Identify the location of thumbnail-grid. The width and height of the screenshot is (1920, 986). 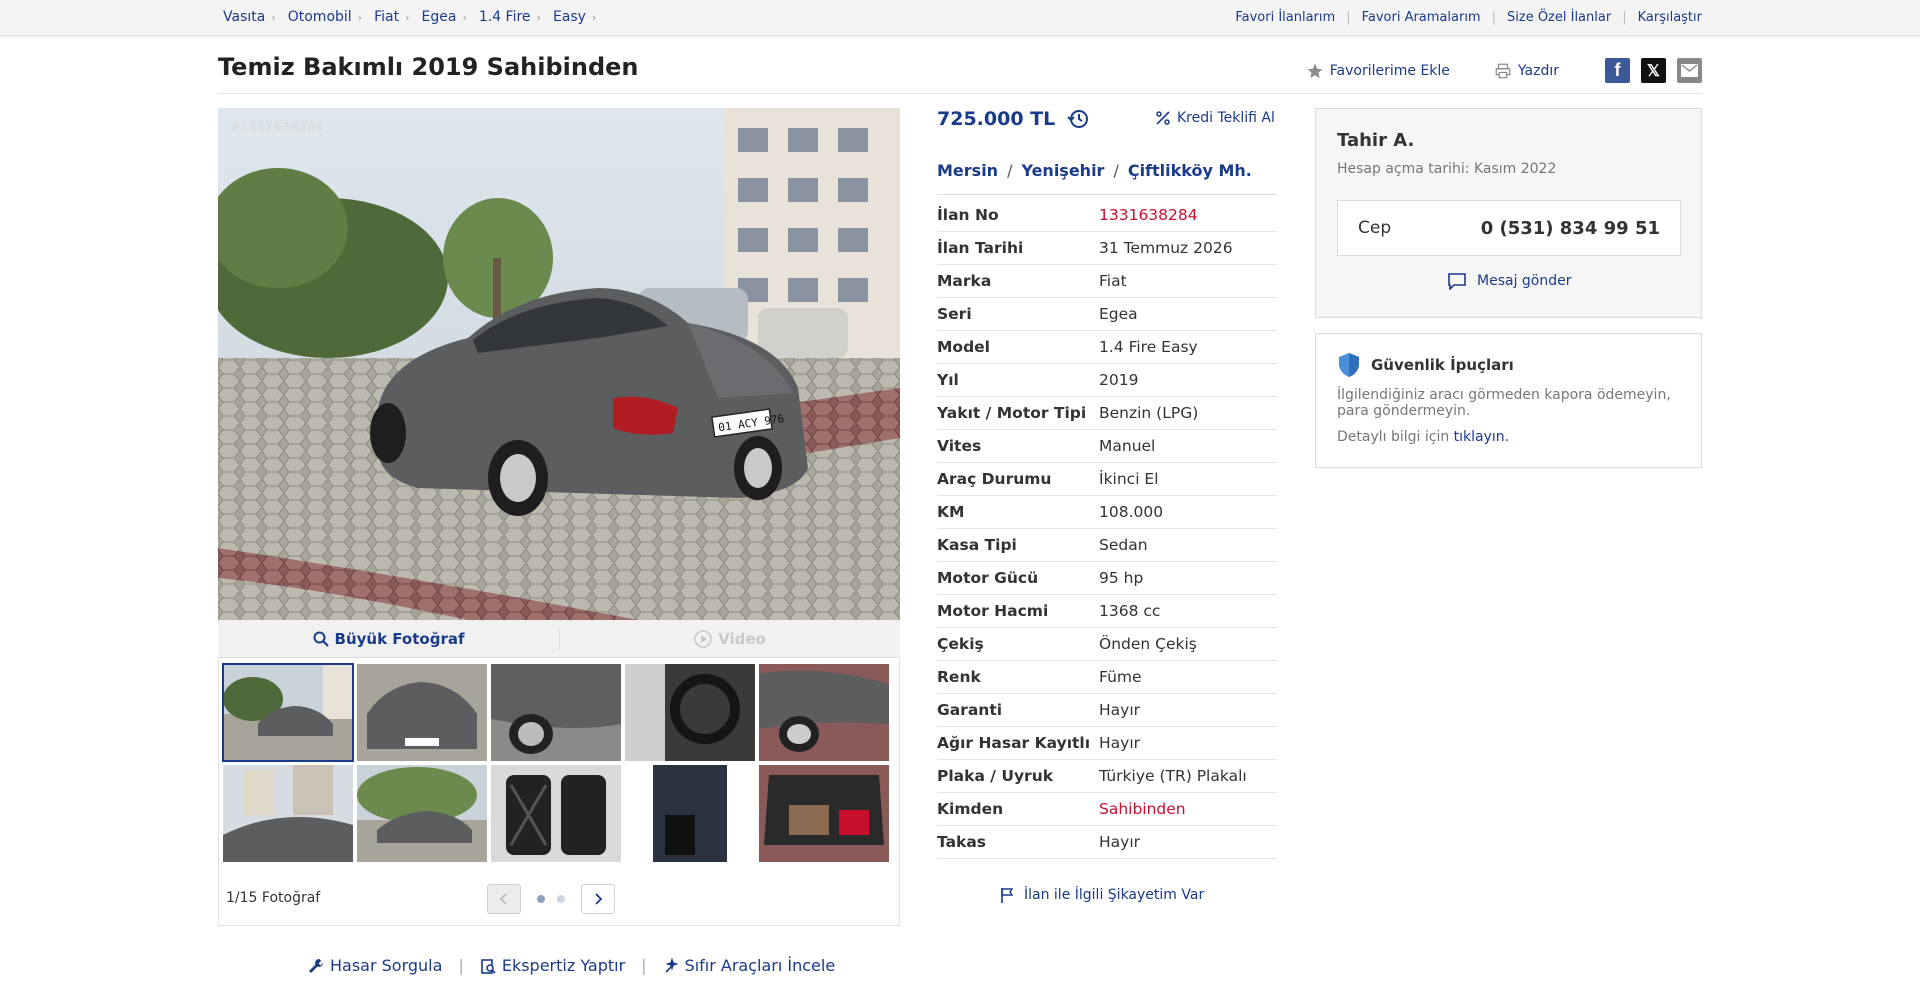
(555, 762).